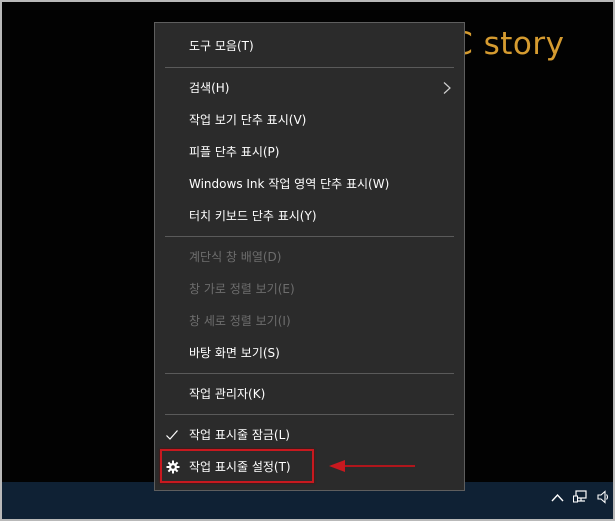 This screenshot has width=615, height=521. I want to click on network-icon, so click(580, 499).